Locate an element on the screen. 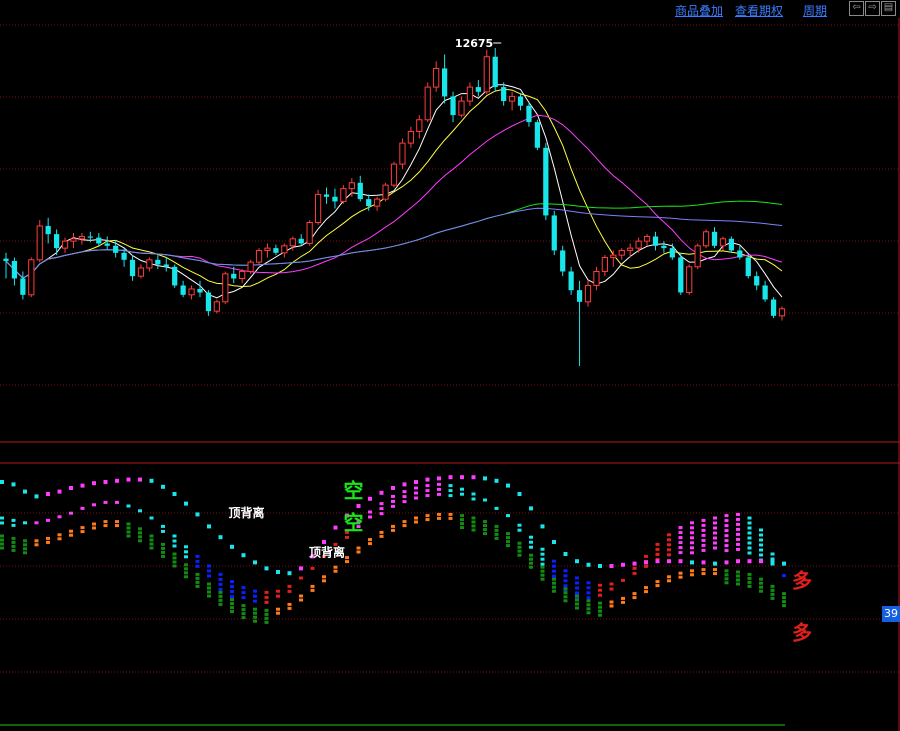  indicator-annotation: 顶背离 is located at coordinates (247, 512).